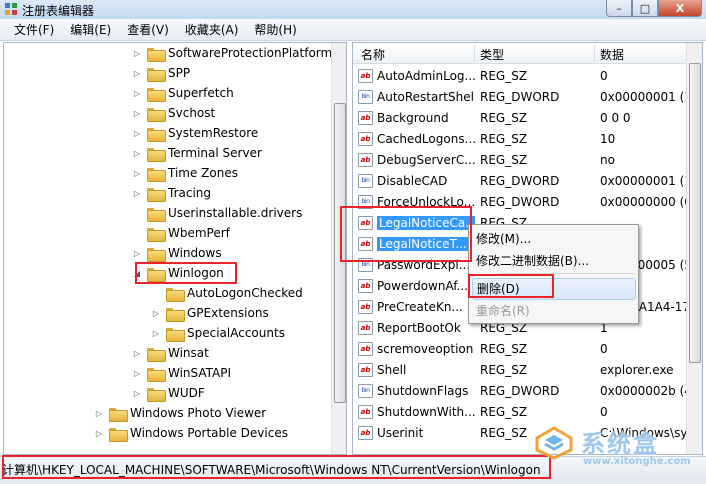  I want to click on tree-item-terminal-server: ▷ Terminal Server, so click(197, 153).